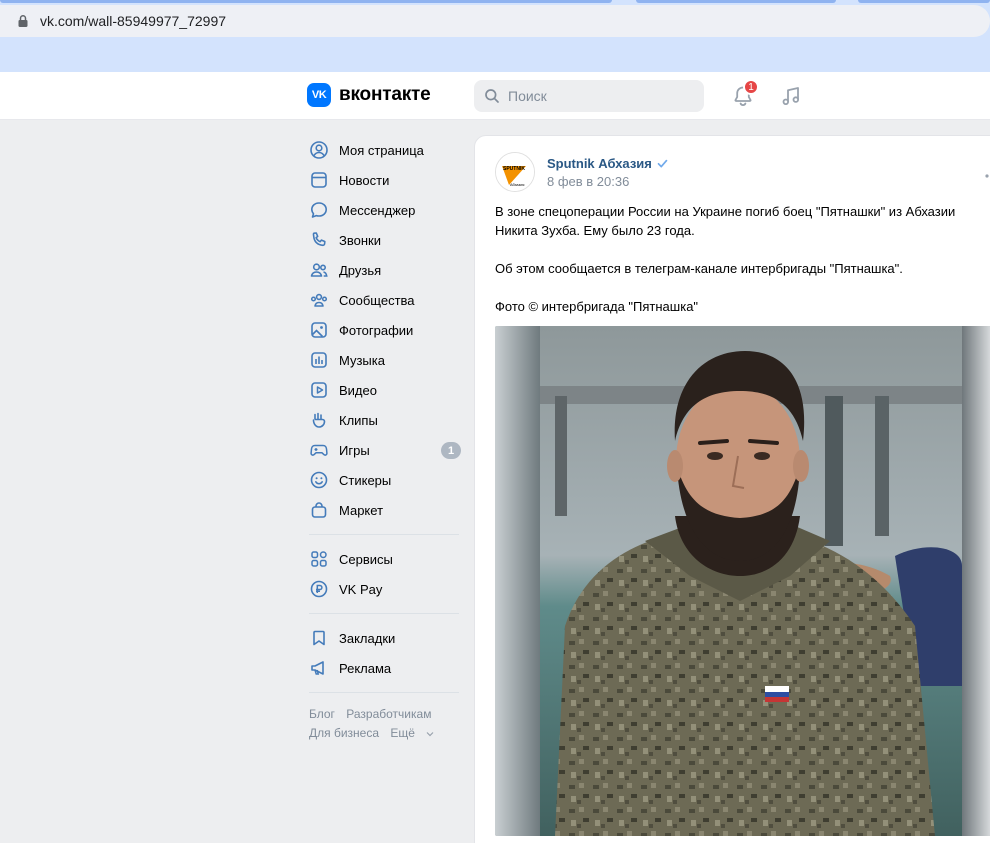 This screenshot has height=843, width=990. What do you see at coordinates (364, 180) in the screenshot?
I see `sidebar-item-label: Новости` at bounding box center [364, 180].